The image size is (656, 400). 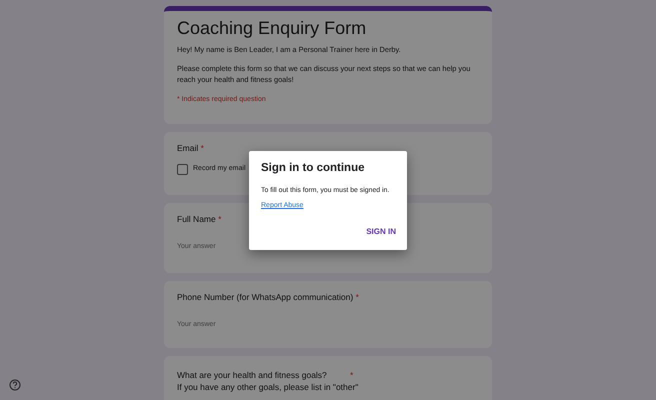 I want to click on form-title: Coaching Enquiry Form, so click(x=272, y=28).